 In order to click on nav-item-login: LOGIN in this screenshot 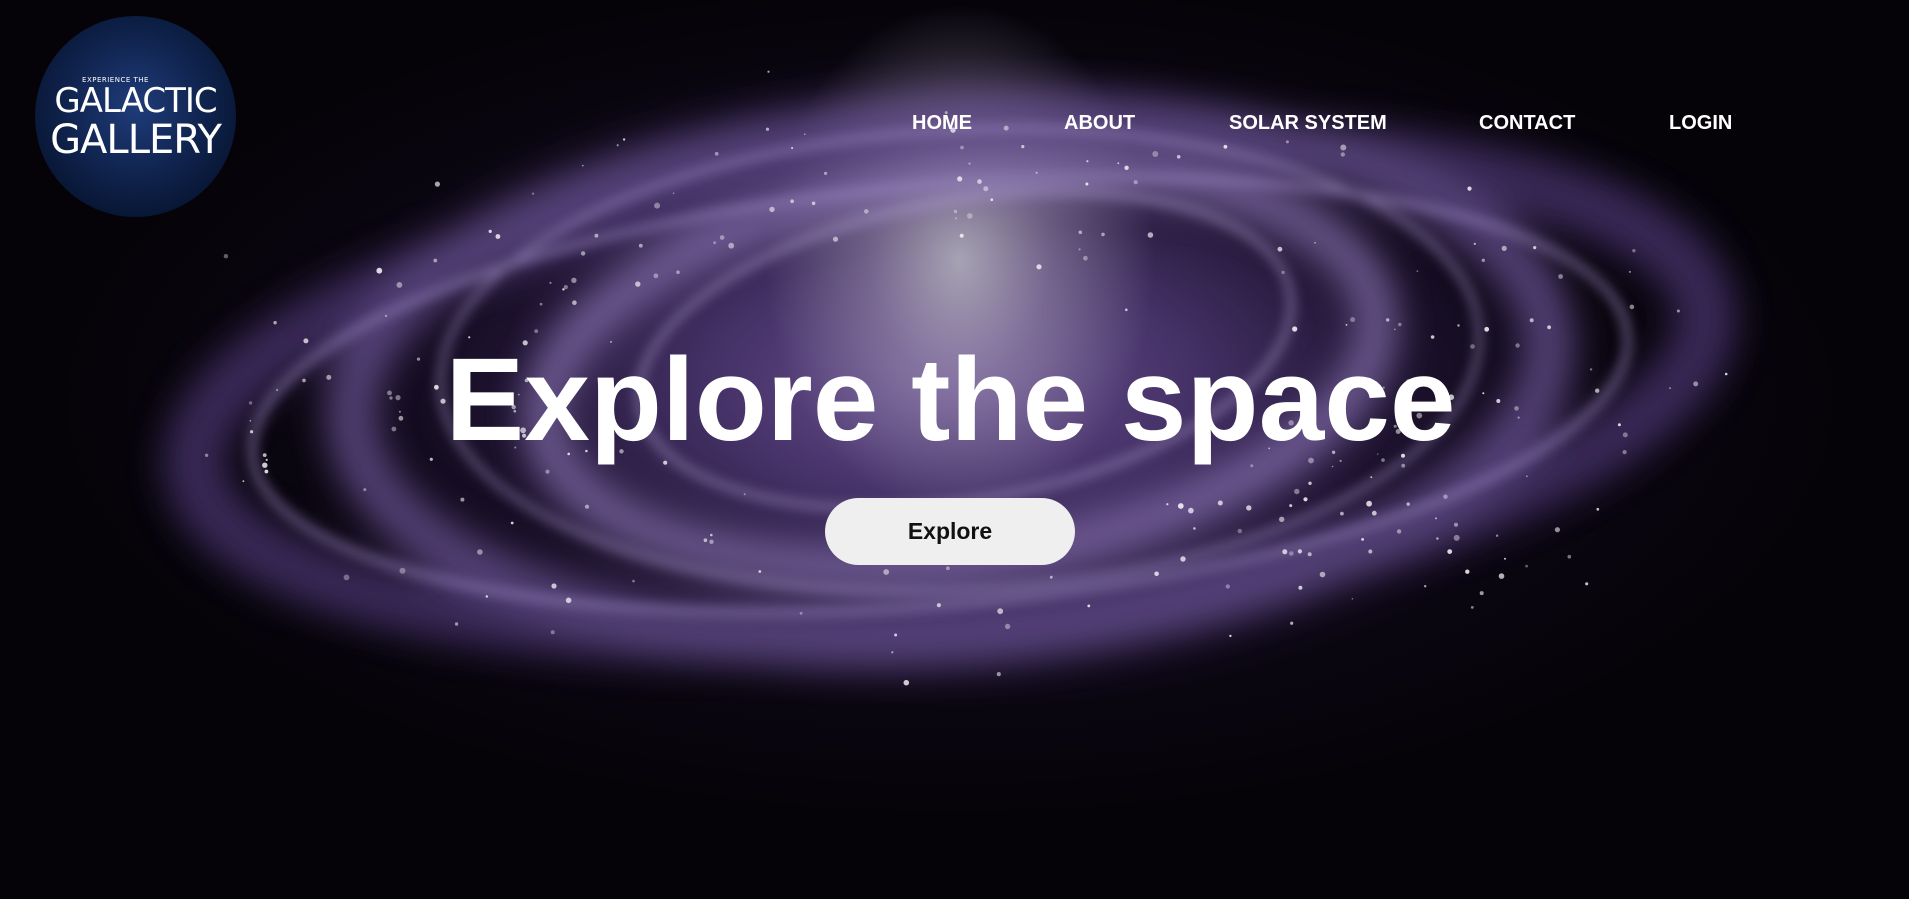, I will do `click(1700, 123)`.